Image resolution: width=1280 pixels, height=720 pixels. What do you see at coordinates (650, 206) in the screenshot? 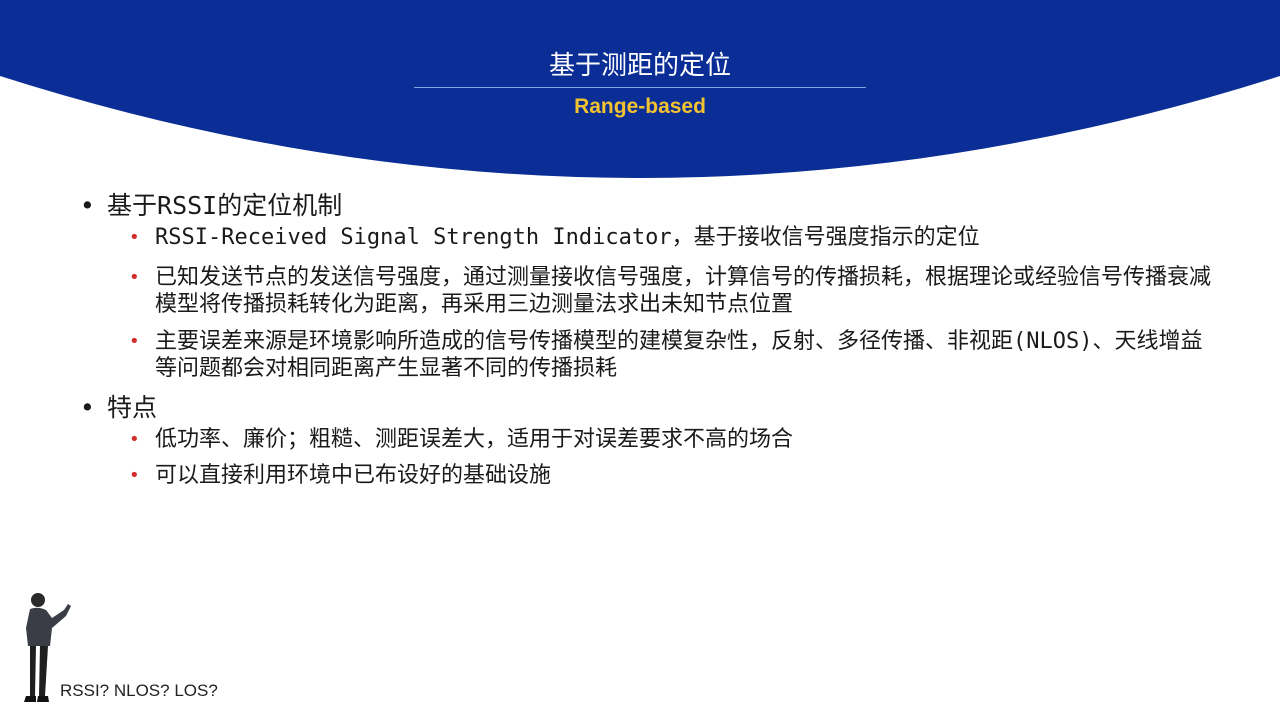
I see `bullet-rssi-mechanism: • 基于RSSI的定位机制` at bounding box center [650, 206].